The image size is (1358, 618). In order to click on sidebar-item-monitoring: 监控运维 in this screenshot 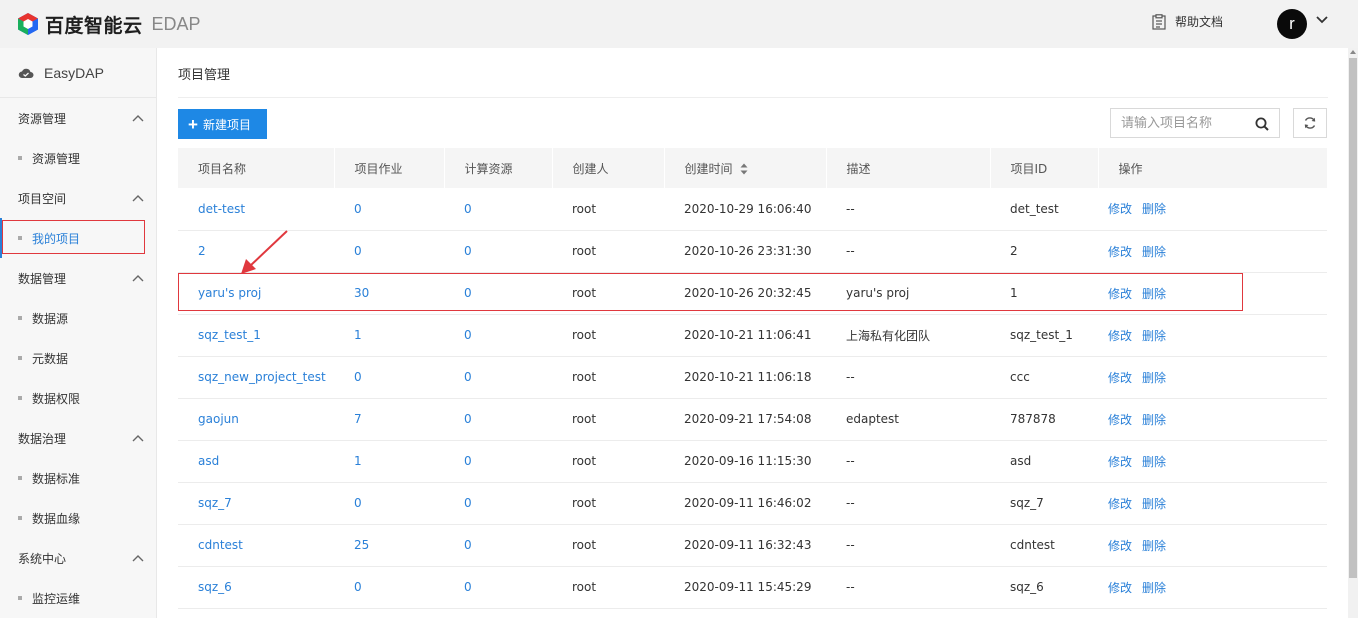, I will do `click(78, 598)`.